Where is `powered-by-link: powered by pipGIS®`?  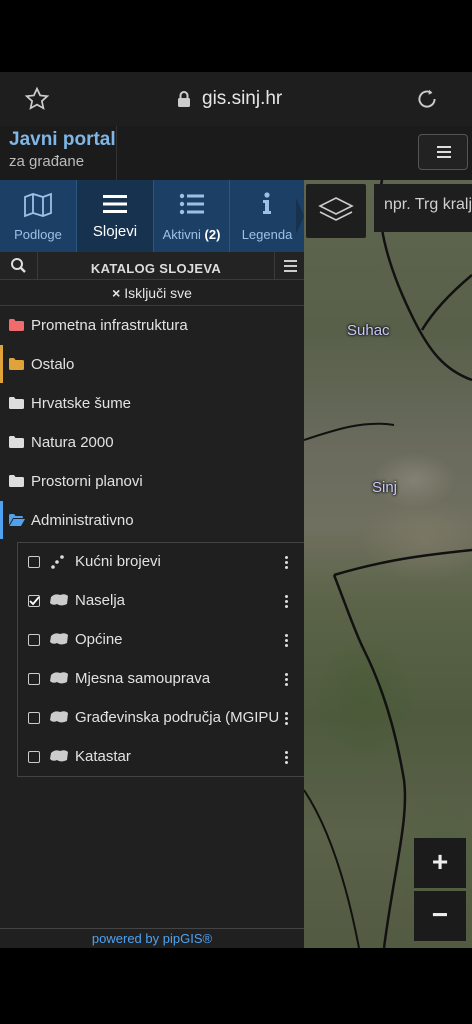
powered-by-link: powered by pipGIS® is located at coordinates (152, 938).